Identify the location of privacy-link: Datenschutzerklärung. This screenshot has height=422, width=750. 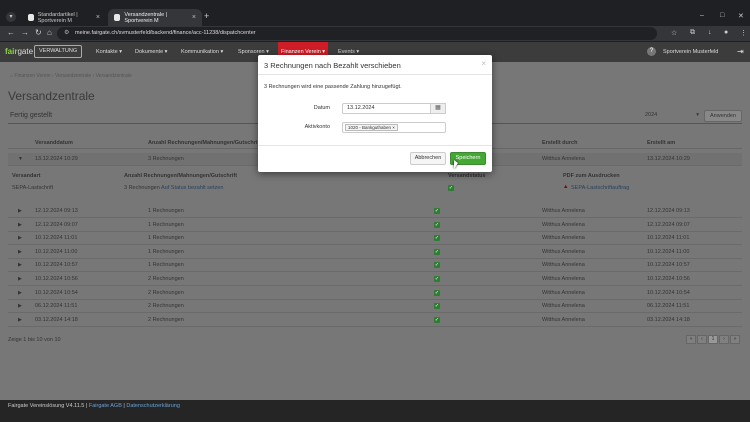
(153, 406).